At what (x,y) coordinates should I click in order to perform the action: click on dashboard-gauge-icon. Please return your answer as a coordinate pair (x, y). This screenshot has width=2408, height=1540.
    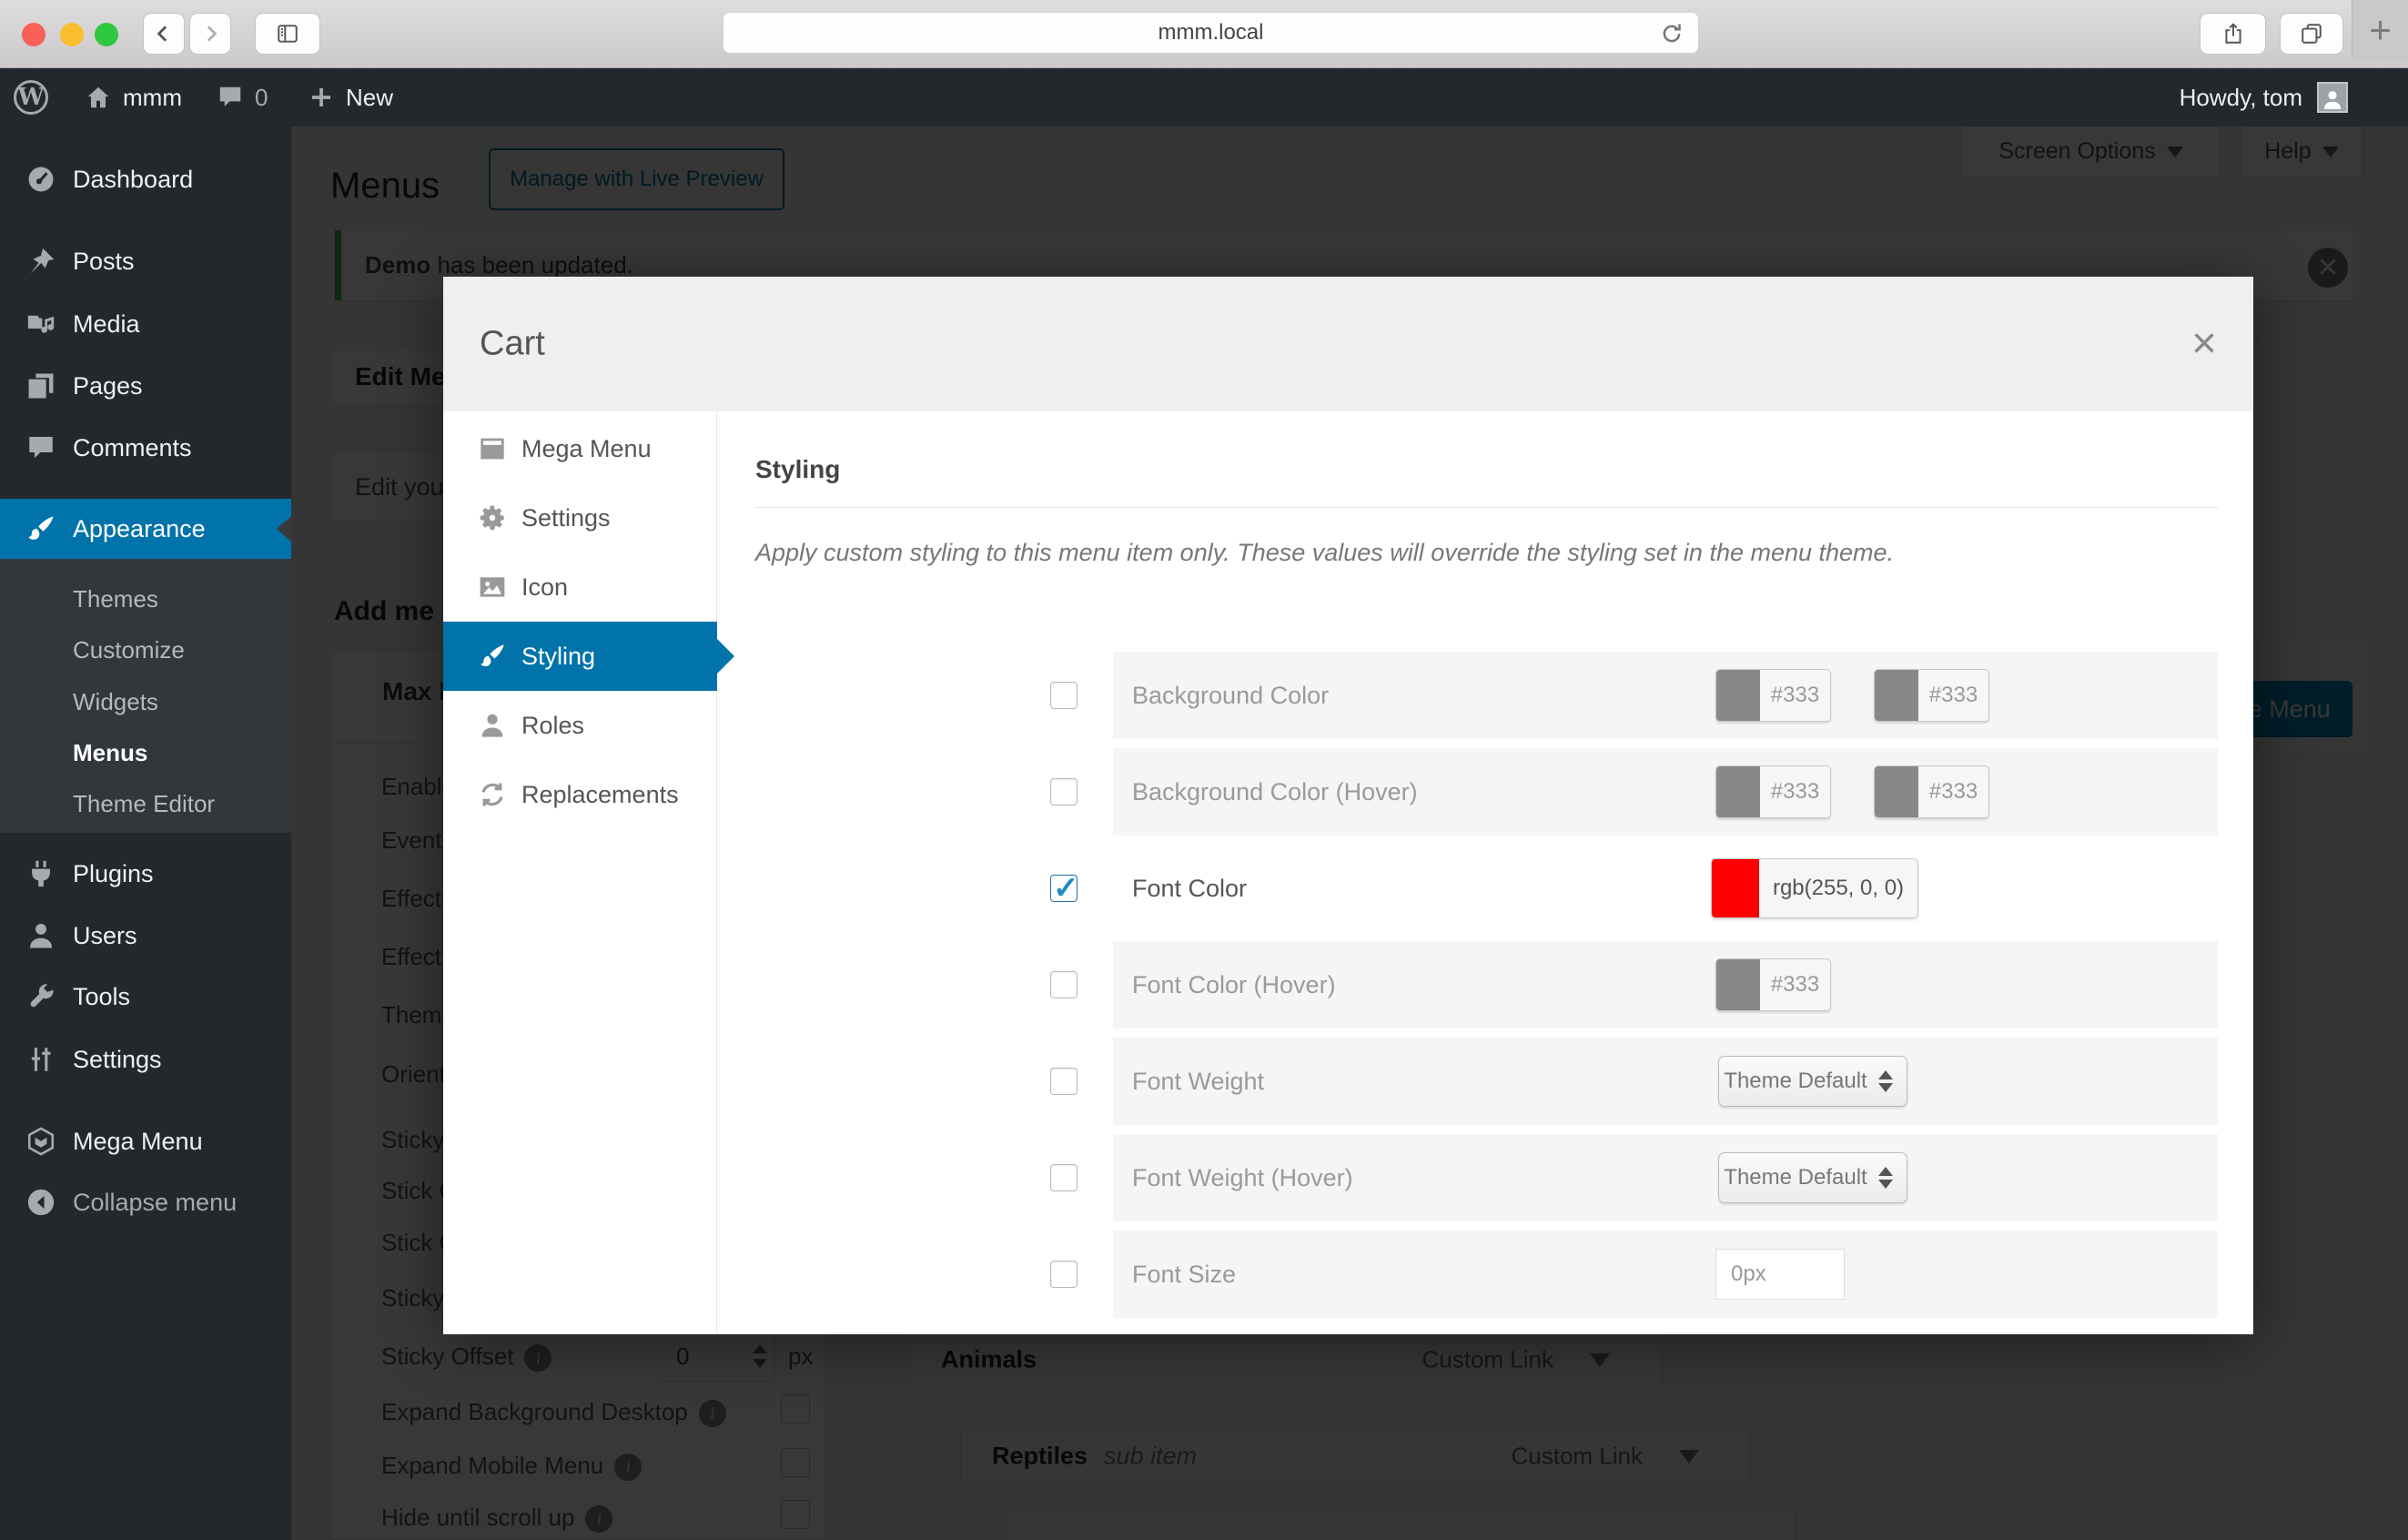
    Looking at the image, I should click on (41, 179).